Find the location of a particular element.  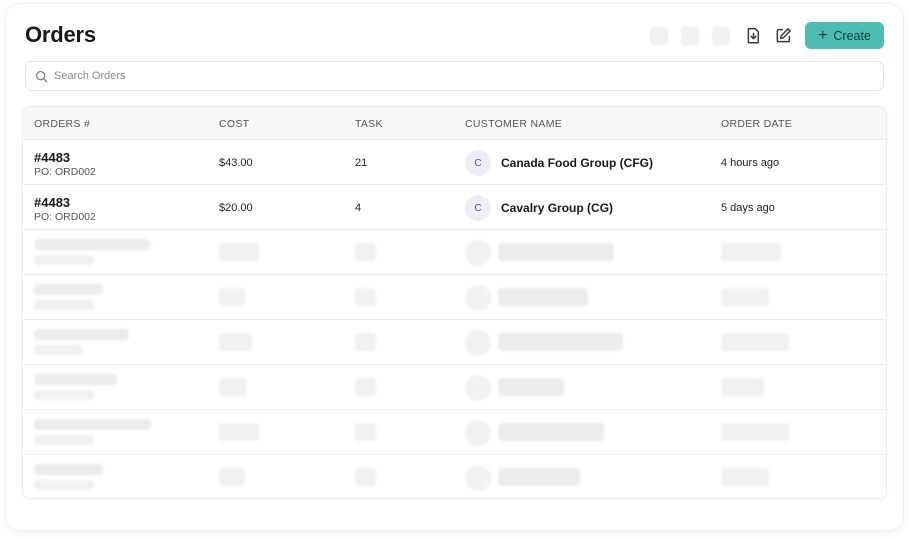

download-icon is located at coordinates (753, 35).